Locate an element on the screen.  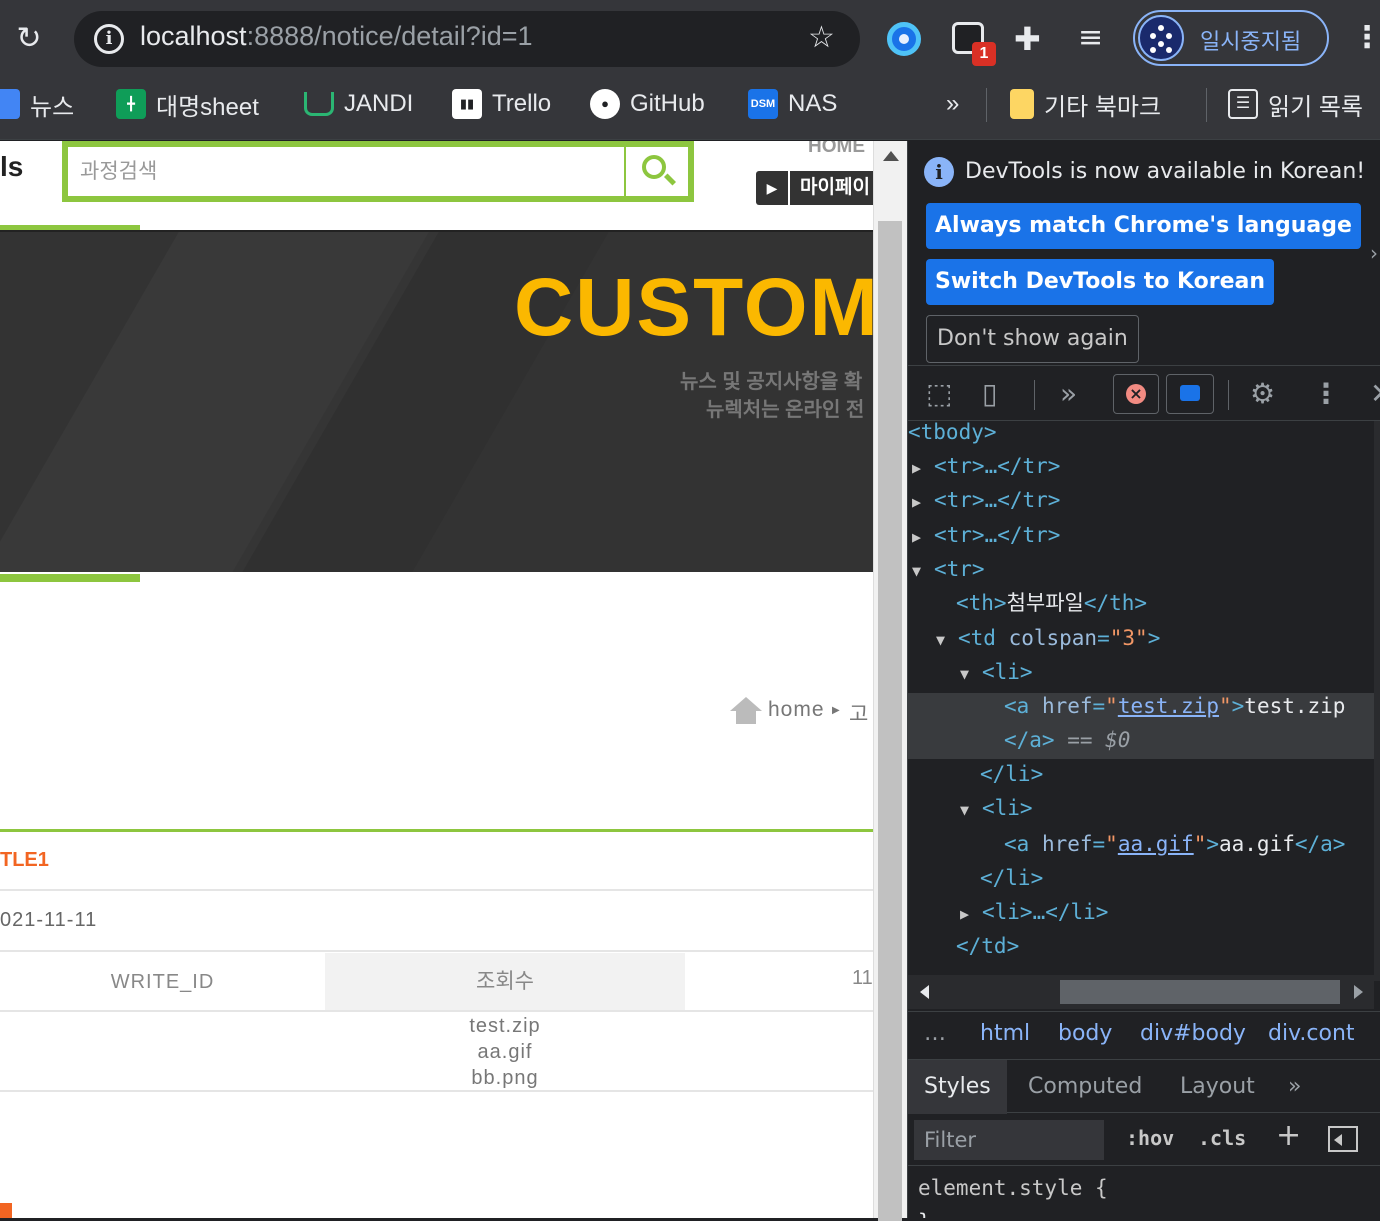
hov-toggle: :hov is located at coordinates (1150, 1138).